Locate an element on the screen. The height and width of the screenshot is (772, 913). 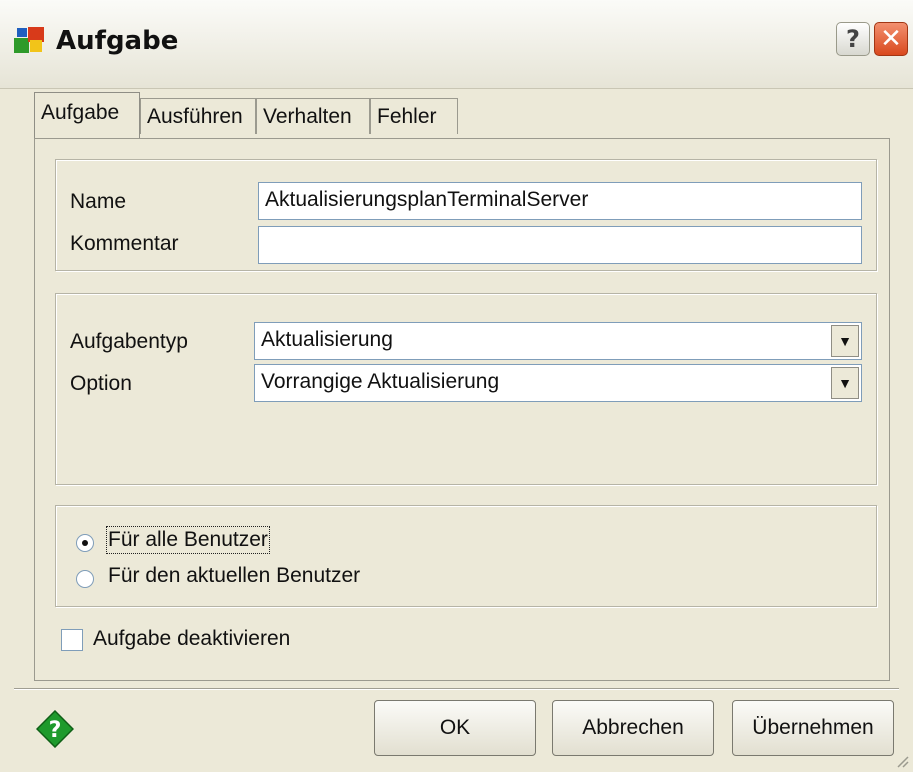
title-help-button: ? is located at coordinates (853, 39).